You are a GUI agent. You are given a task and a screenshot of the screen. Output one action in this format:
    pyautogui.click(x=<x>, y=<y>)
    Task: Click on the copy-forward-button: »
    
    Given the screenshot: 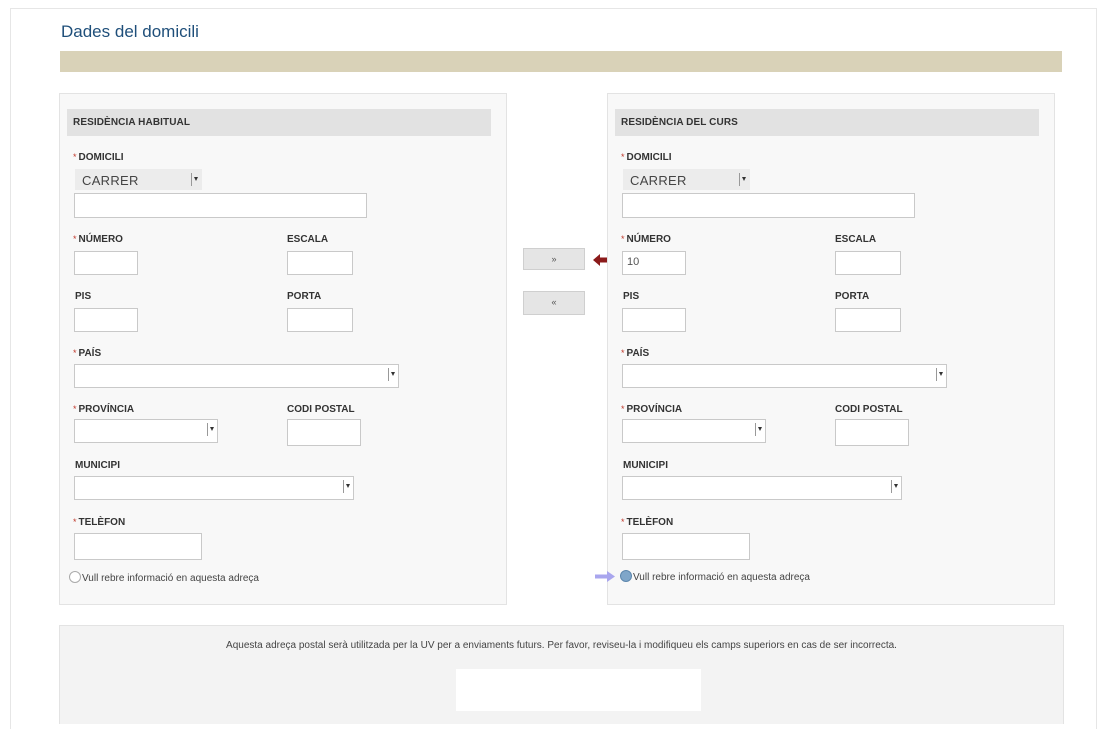 What is the action you would take?
    pyautogui.click(x=554, y=259)
    